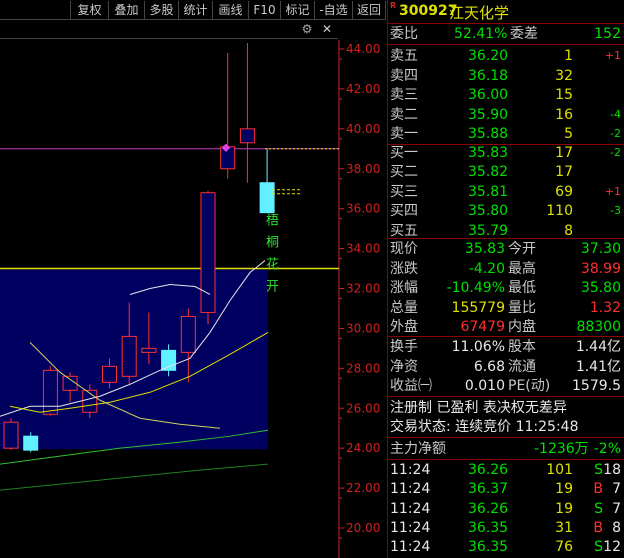 This screenshot has width=624, height=558. Describe the element at coordinates (564, 75) in the screenshot. I see `ask-volume: 32` at that location.